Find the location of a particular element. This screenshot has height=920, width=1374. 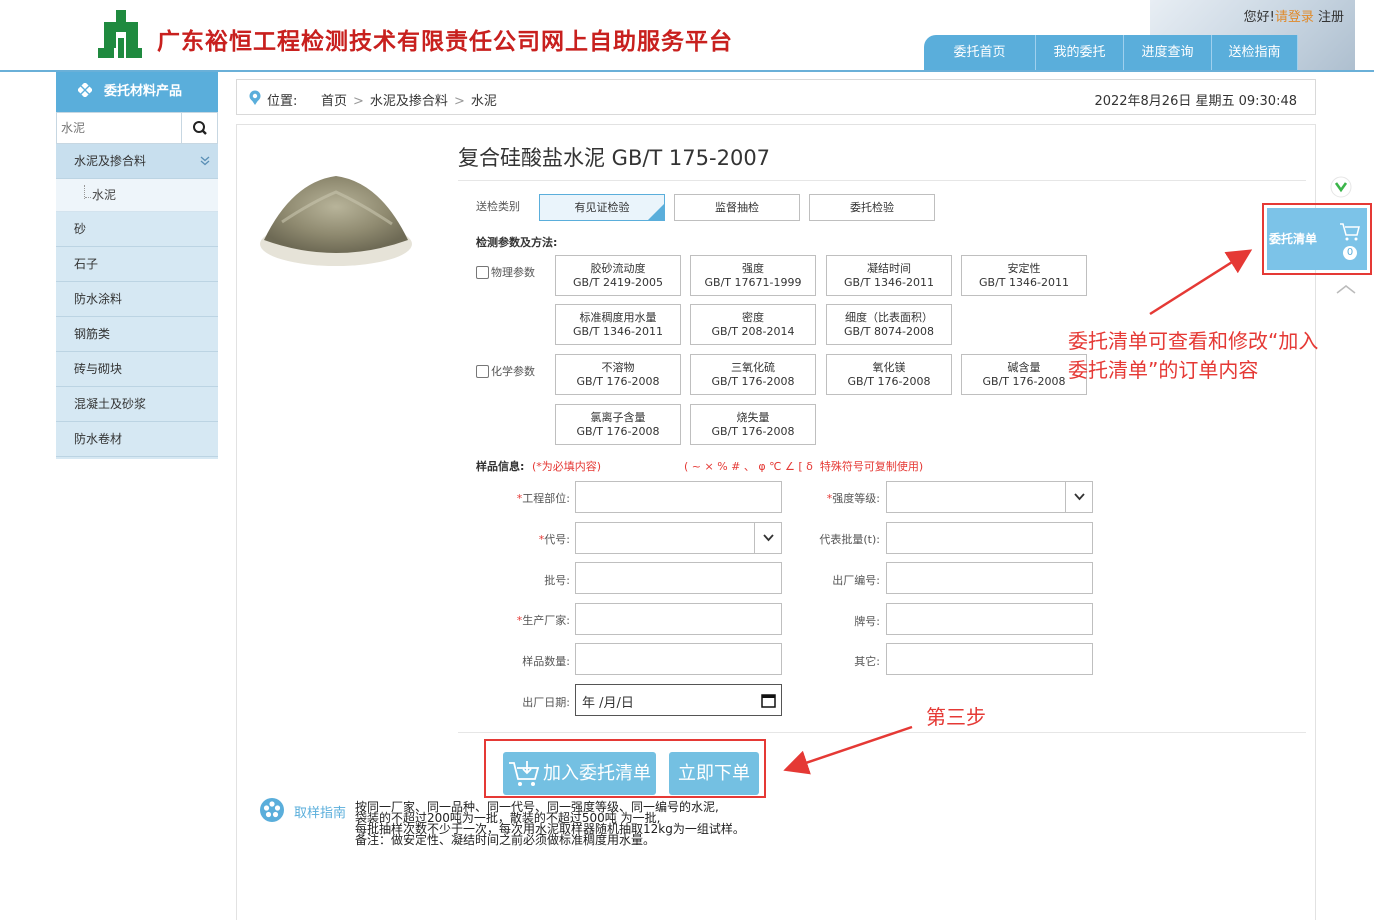

factory-no-label: 出厂编号: is located at coordinates (856, 580).